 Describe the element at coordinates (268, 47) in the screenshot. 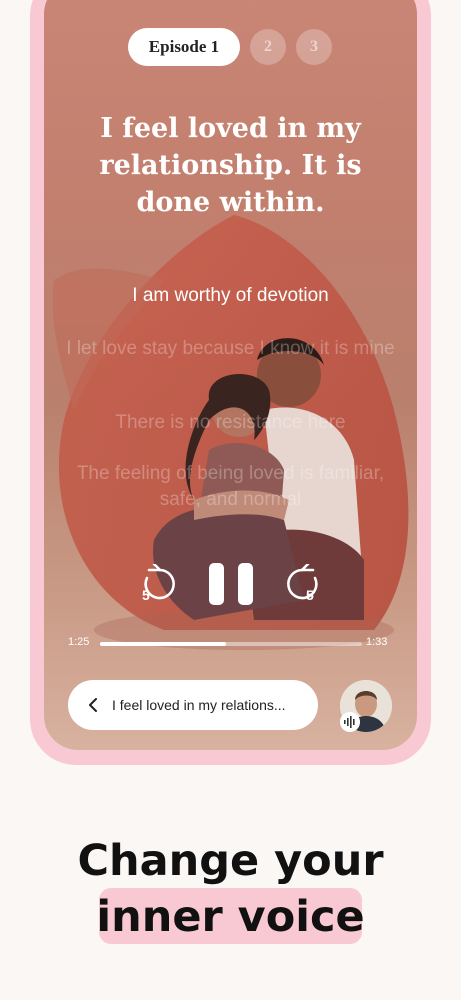

I see `episode-2-tab: 2` at that location.